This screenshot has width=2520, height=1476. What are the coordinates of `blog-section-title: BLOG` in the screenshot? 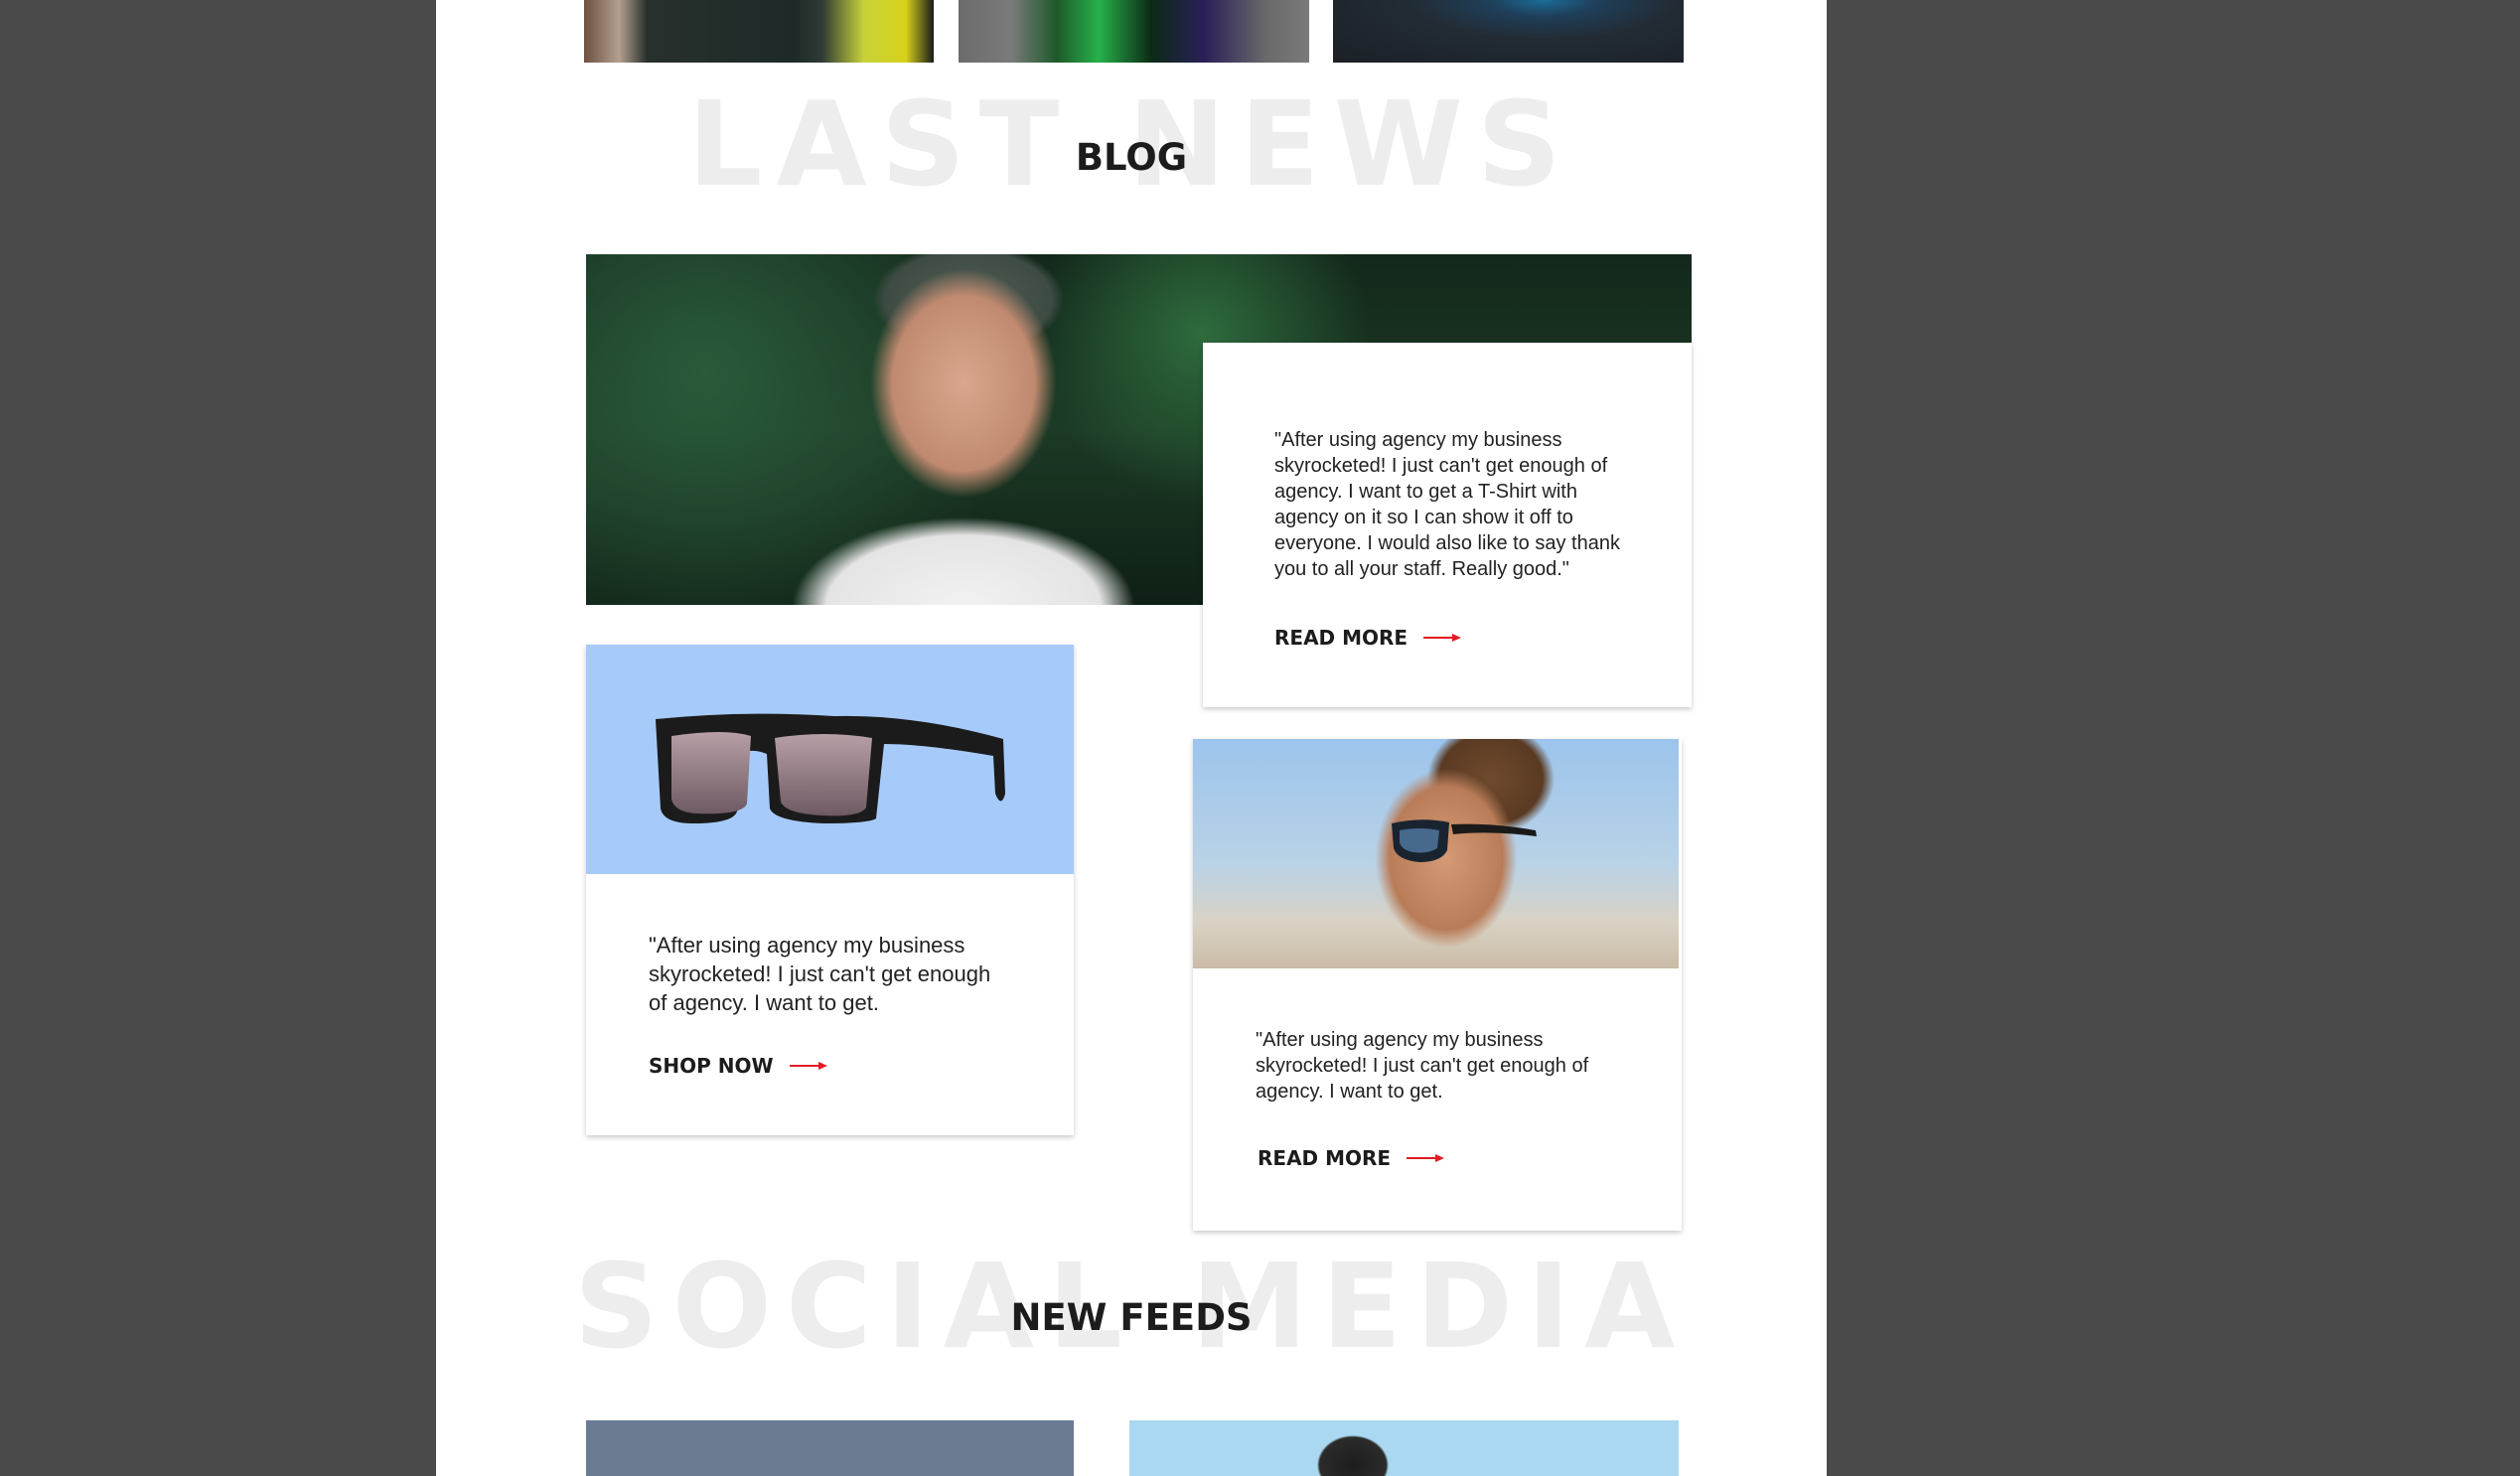 It's located at (1131, 157).